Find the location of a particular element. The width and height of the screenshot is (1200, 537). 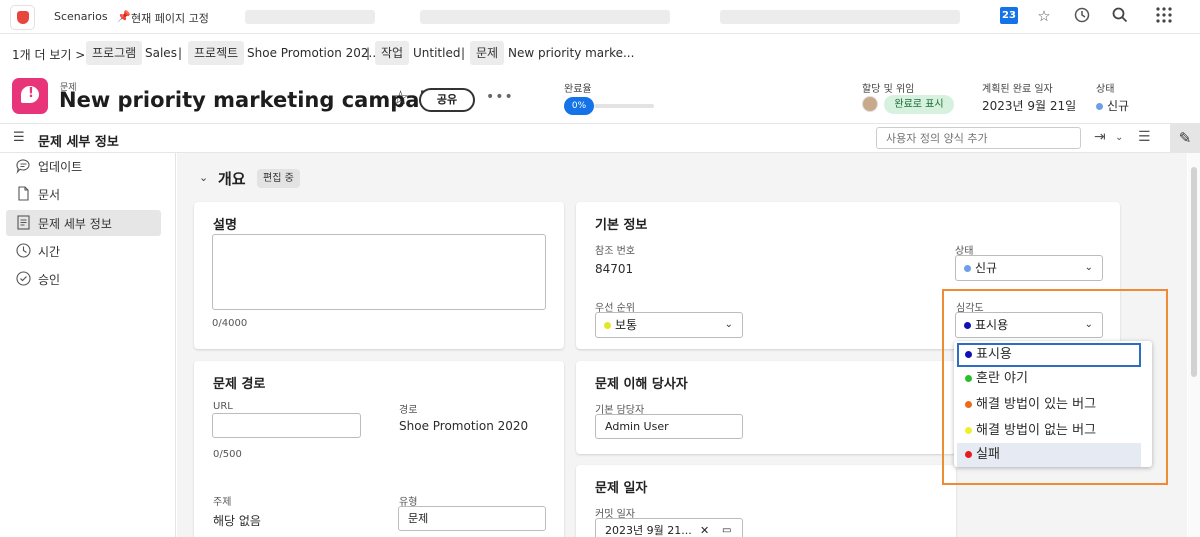

apps-grid-icon is located at coordinates (1164, 16).